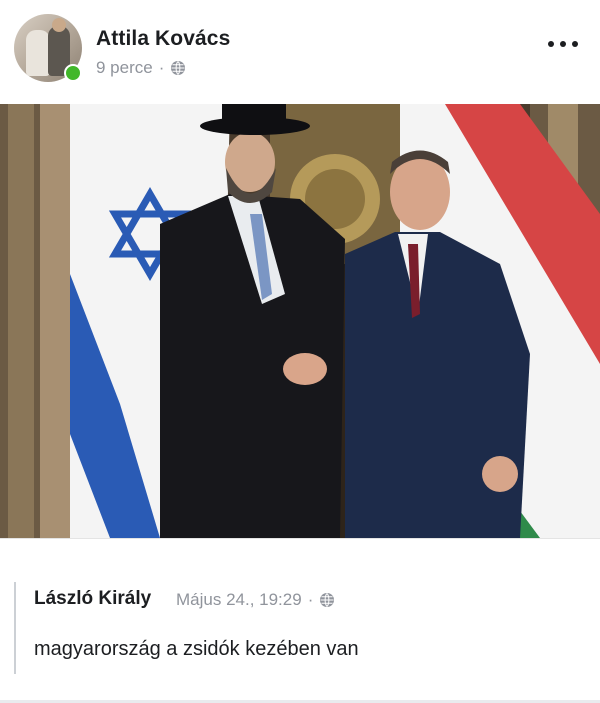  Describe the element at coordinates (124, 68) in the screenshot. I see `post-timestamp: 9 perce` at that location.